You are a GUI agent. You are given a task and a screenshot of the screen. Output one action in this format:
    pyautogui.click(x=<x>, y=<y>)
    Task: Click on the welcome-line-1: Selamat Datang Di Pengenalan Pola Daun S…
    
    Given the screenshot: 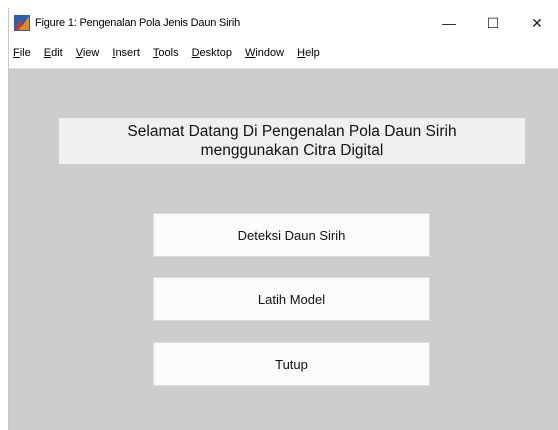 What is the action you would take?
    pyautogui.click(x=292, y=131)
    